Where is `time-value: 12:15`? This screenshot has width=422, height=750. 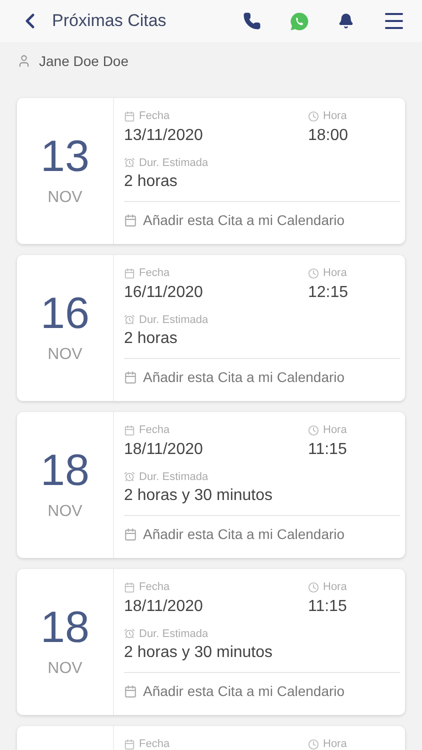
time-value: 12:15 is located at coordinates (329, 292).